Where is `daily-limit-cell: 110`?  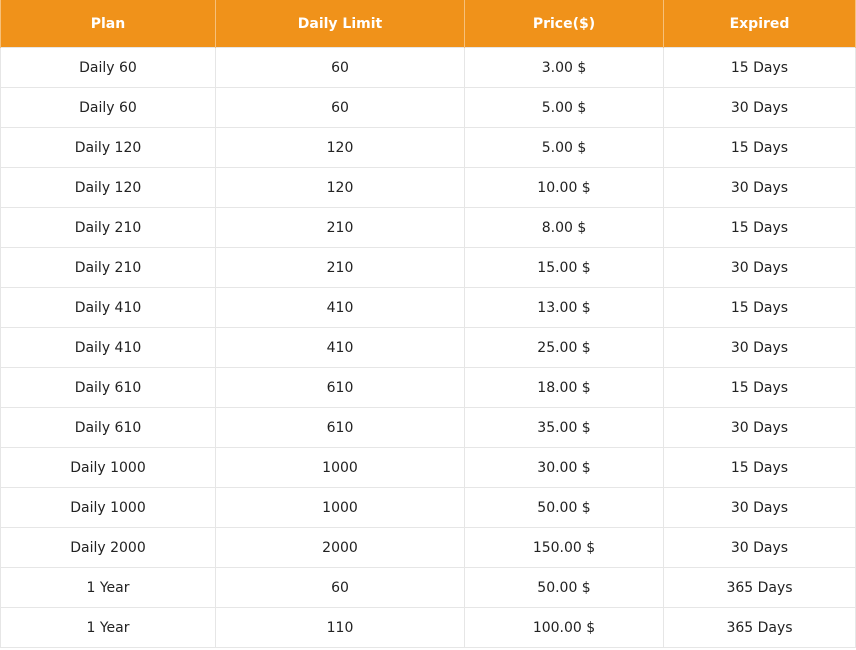 daily-limit-cell: 110 is located at coordinates (340, 627).